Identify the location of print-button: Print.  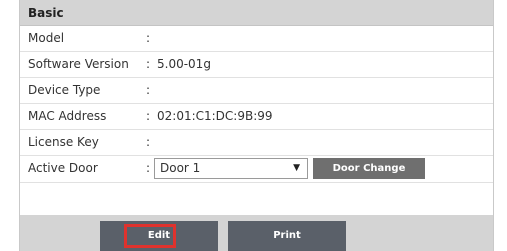
(287, 236).